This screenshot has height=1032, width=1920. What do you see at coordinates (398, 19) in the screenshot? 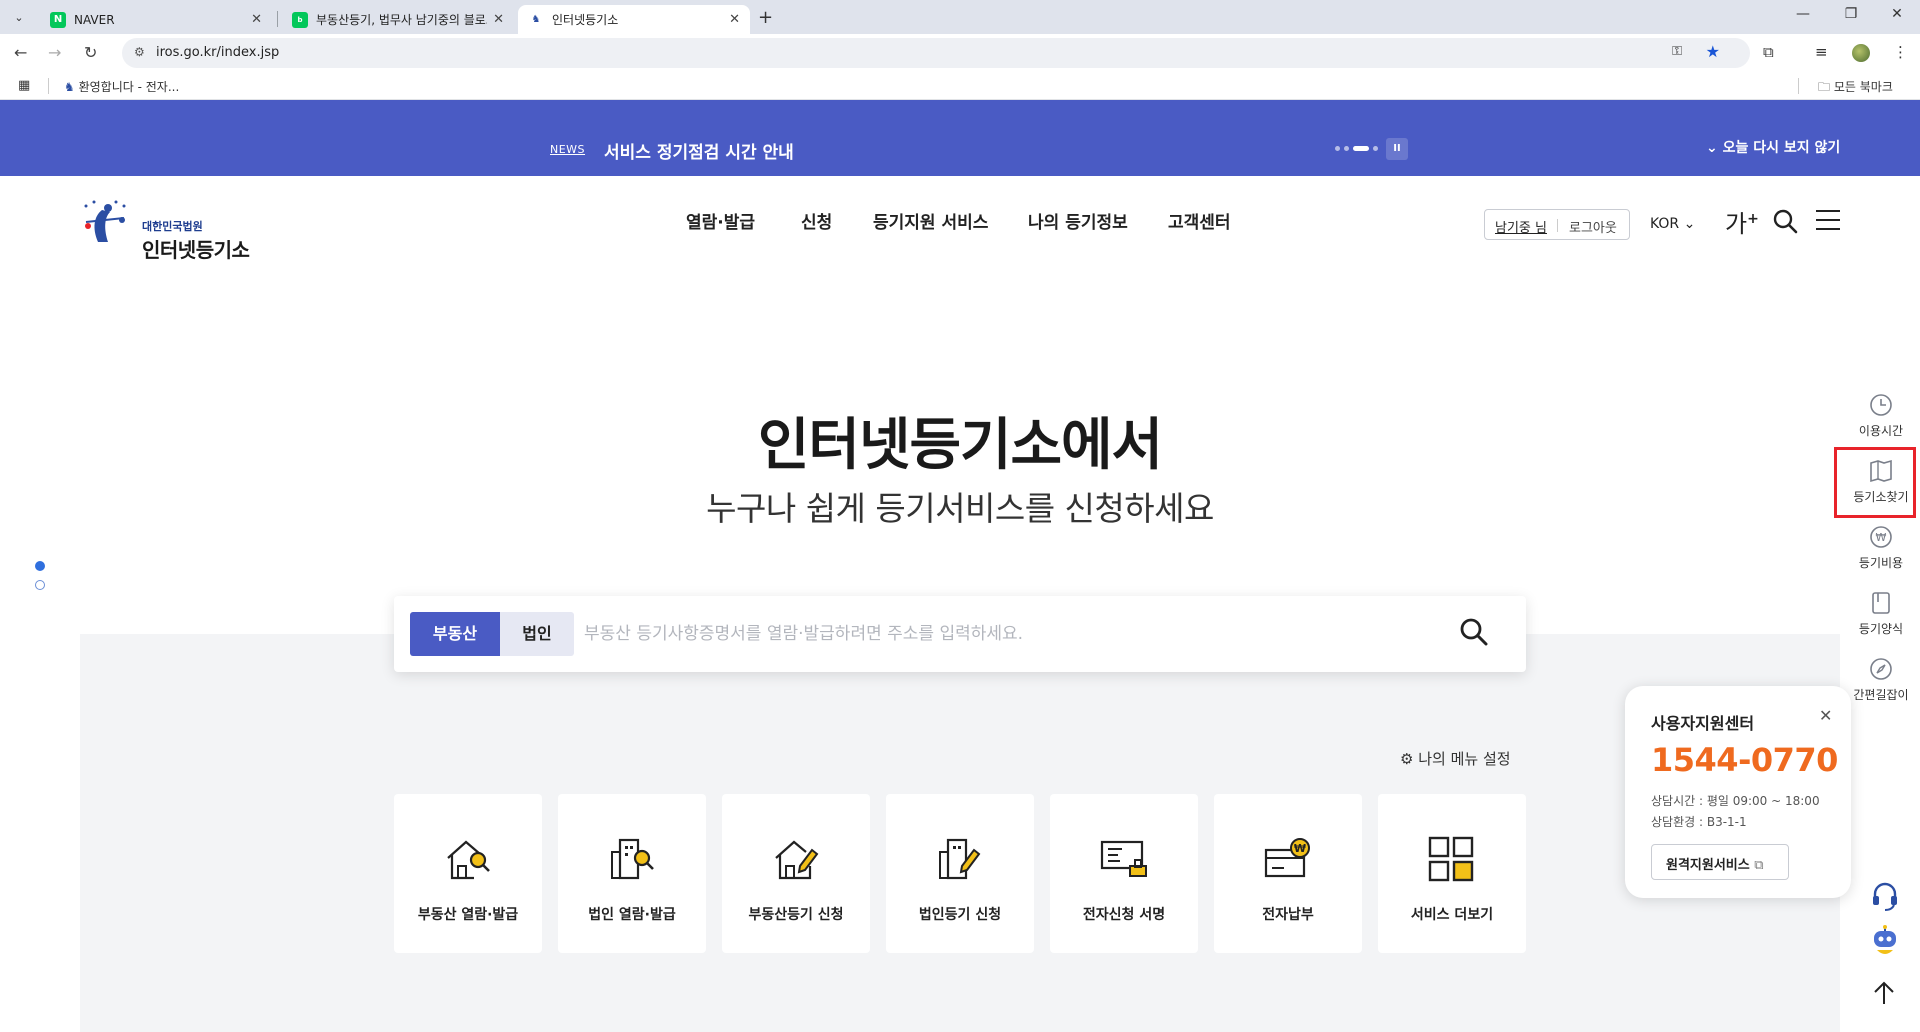
I see `tab-blog: b 부동산등기, 법무사 남기중의 블로그 ✕` at bounding box center [398, 19].